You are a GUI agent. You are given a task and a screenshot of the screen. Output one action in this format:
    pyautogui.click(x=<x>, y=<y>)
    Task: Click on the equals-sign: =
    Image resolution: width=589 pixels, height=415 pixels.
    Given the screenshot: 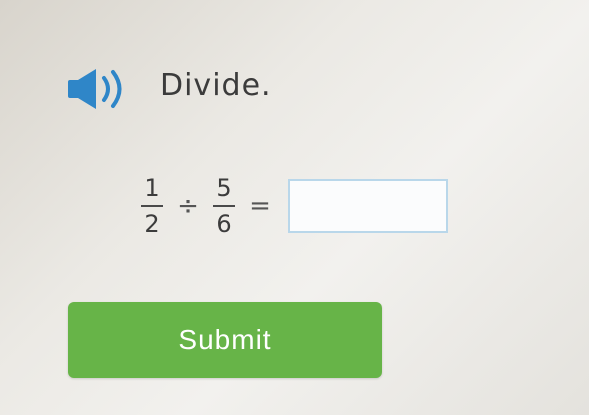 What is the action you would take?
    pyautogui.click(x=260, y=206)
    